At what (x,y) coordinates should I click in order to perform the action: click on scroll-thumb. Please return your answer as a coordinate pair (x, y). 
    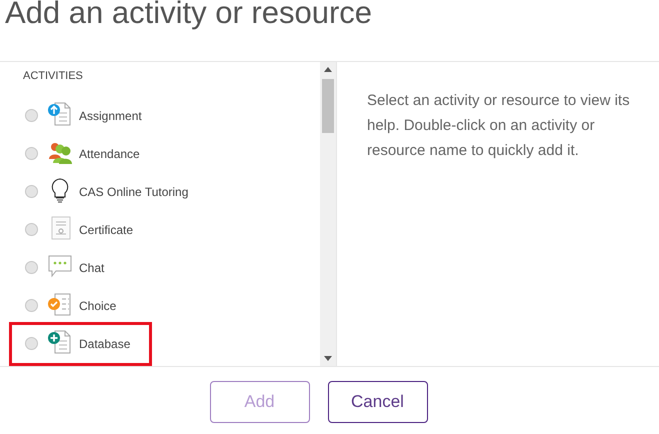
    Looking at the image, I should click on (328, 106).